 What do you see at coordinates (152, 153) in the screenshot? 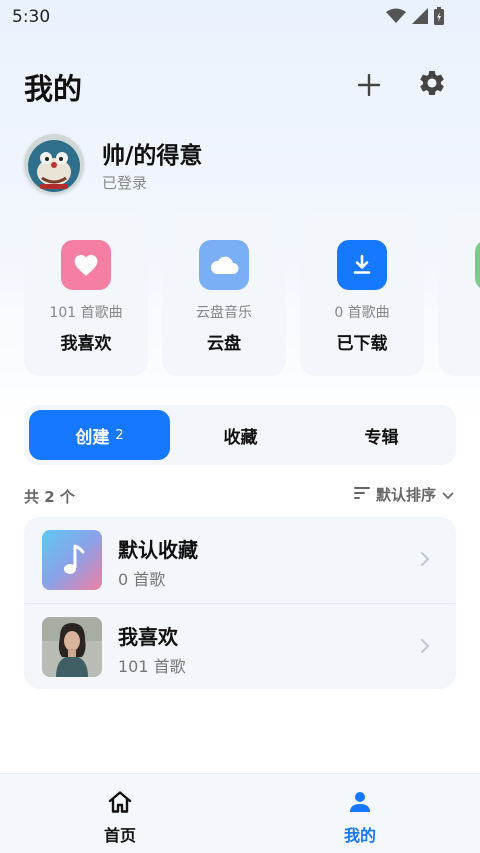
I see `username: 帅/的得意` at bounding box center [152, 153].